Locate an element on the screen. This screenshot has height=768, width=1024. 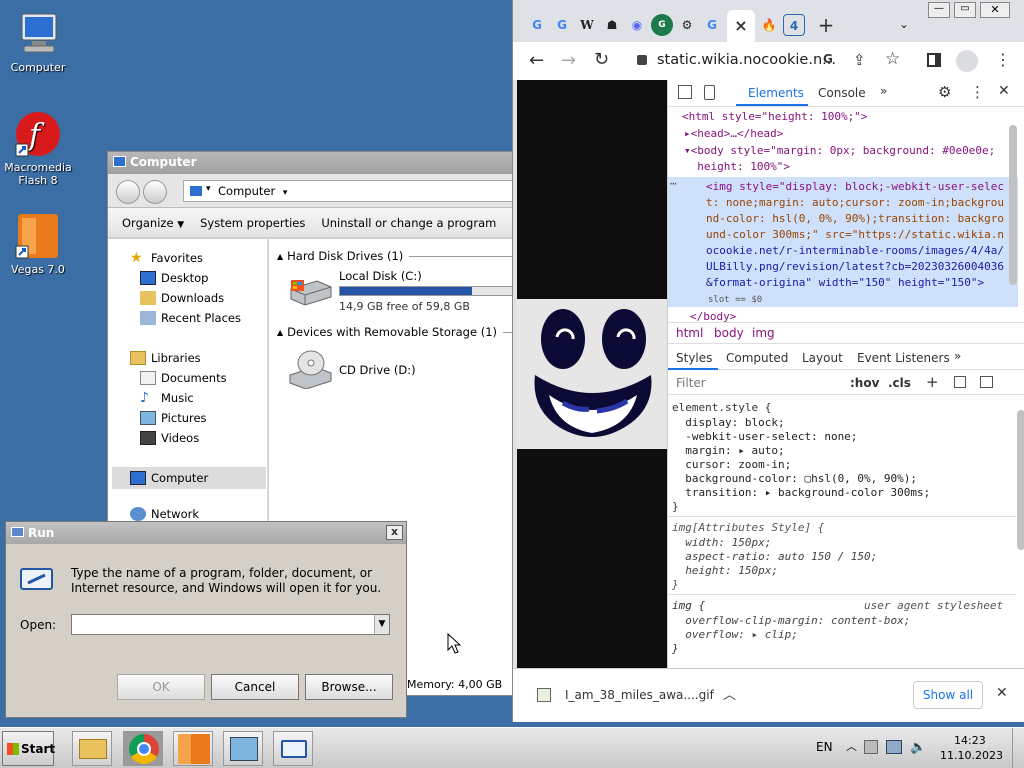
share-icon: ⇪ is located at coordinates (859, 60).